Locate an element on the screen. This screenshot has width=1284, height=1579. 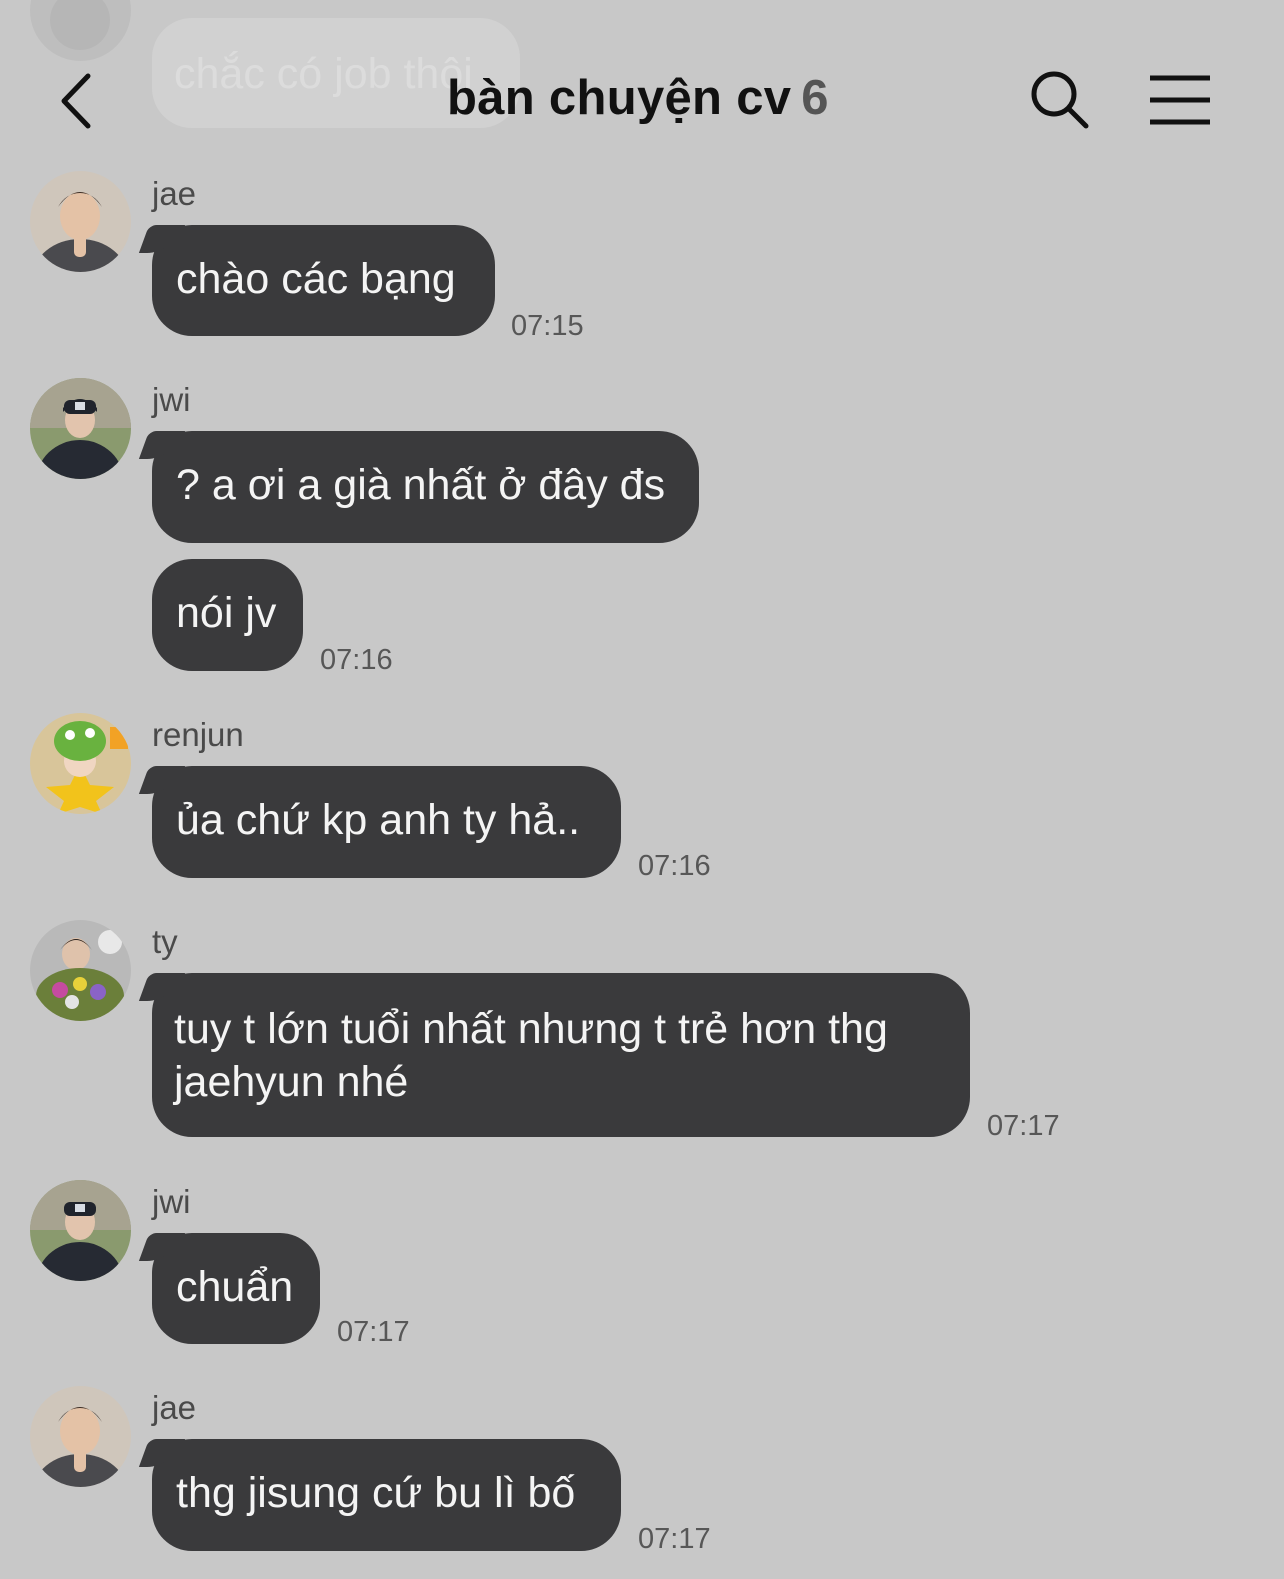
hamburger-menu-icon is located at coordinates (1180, 100).